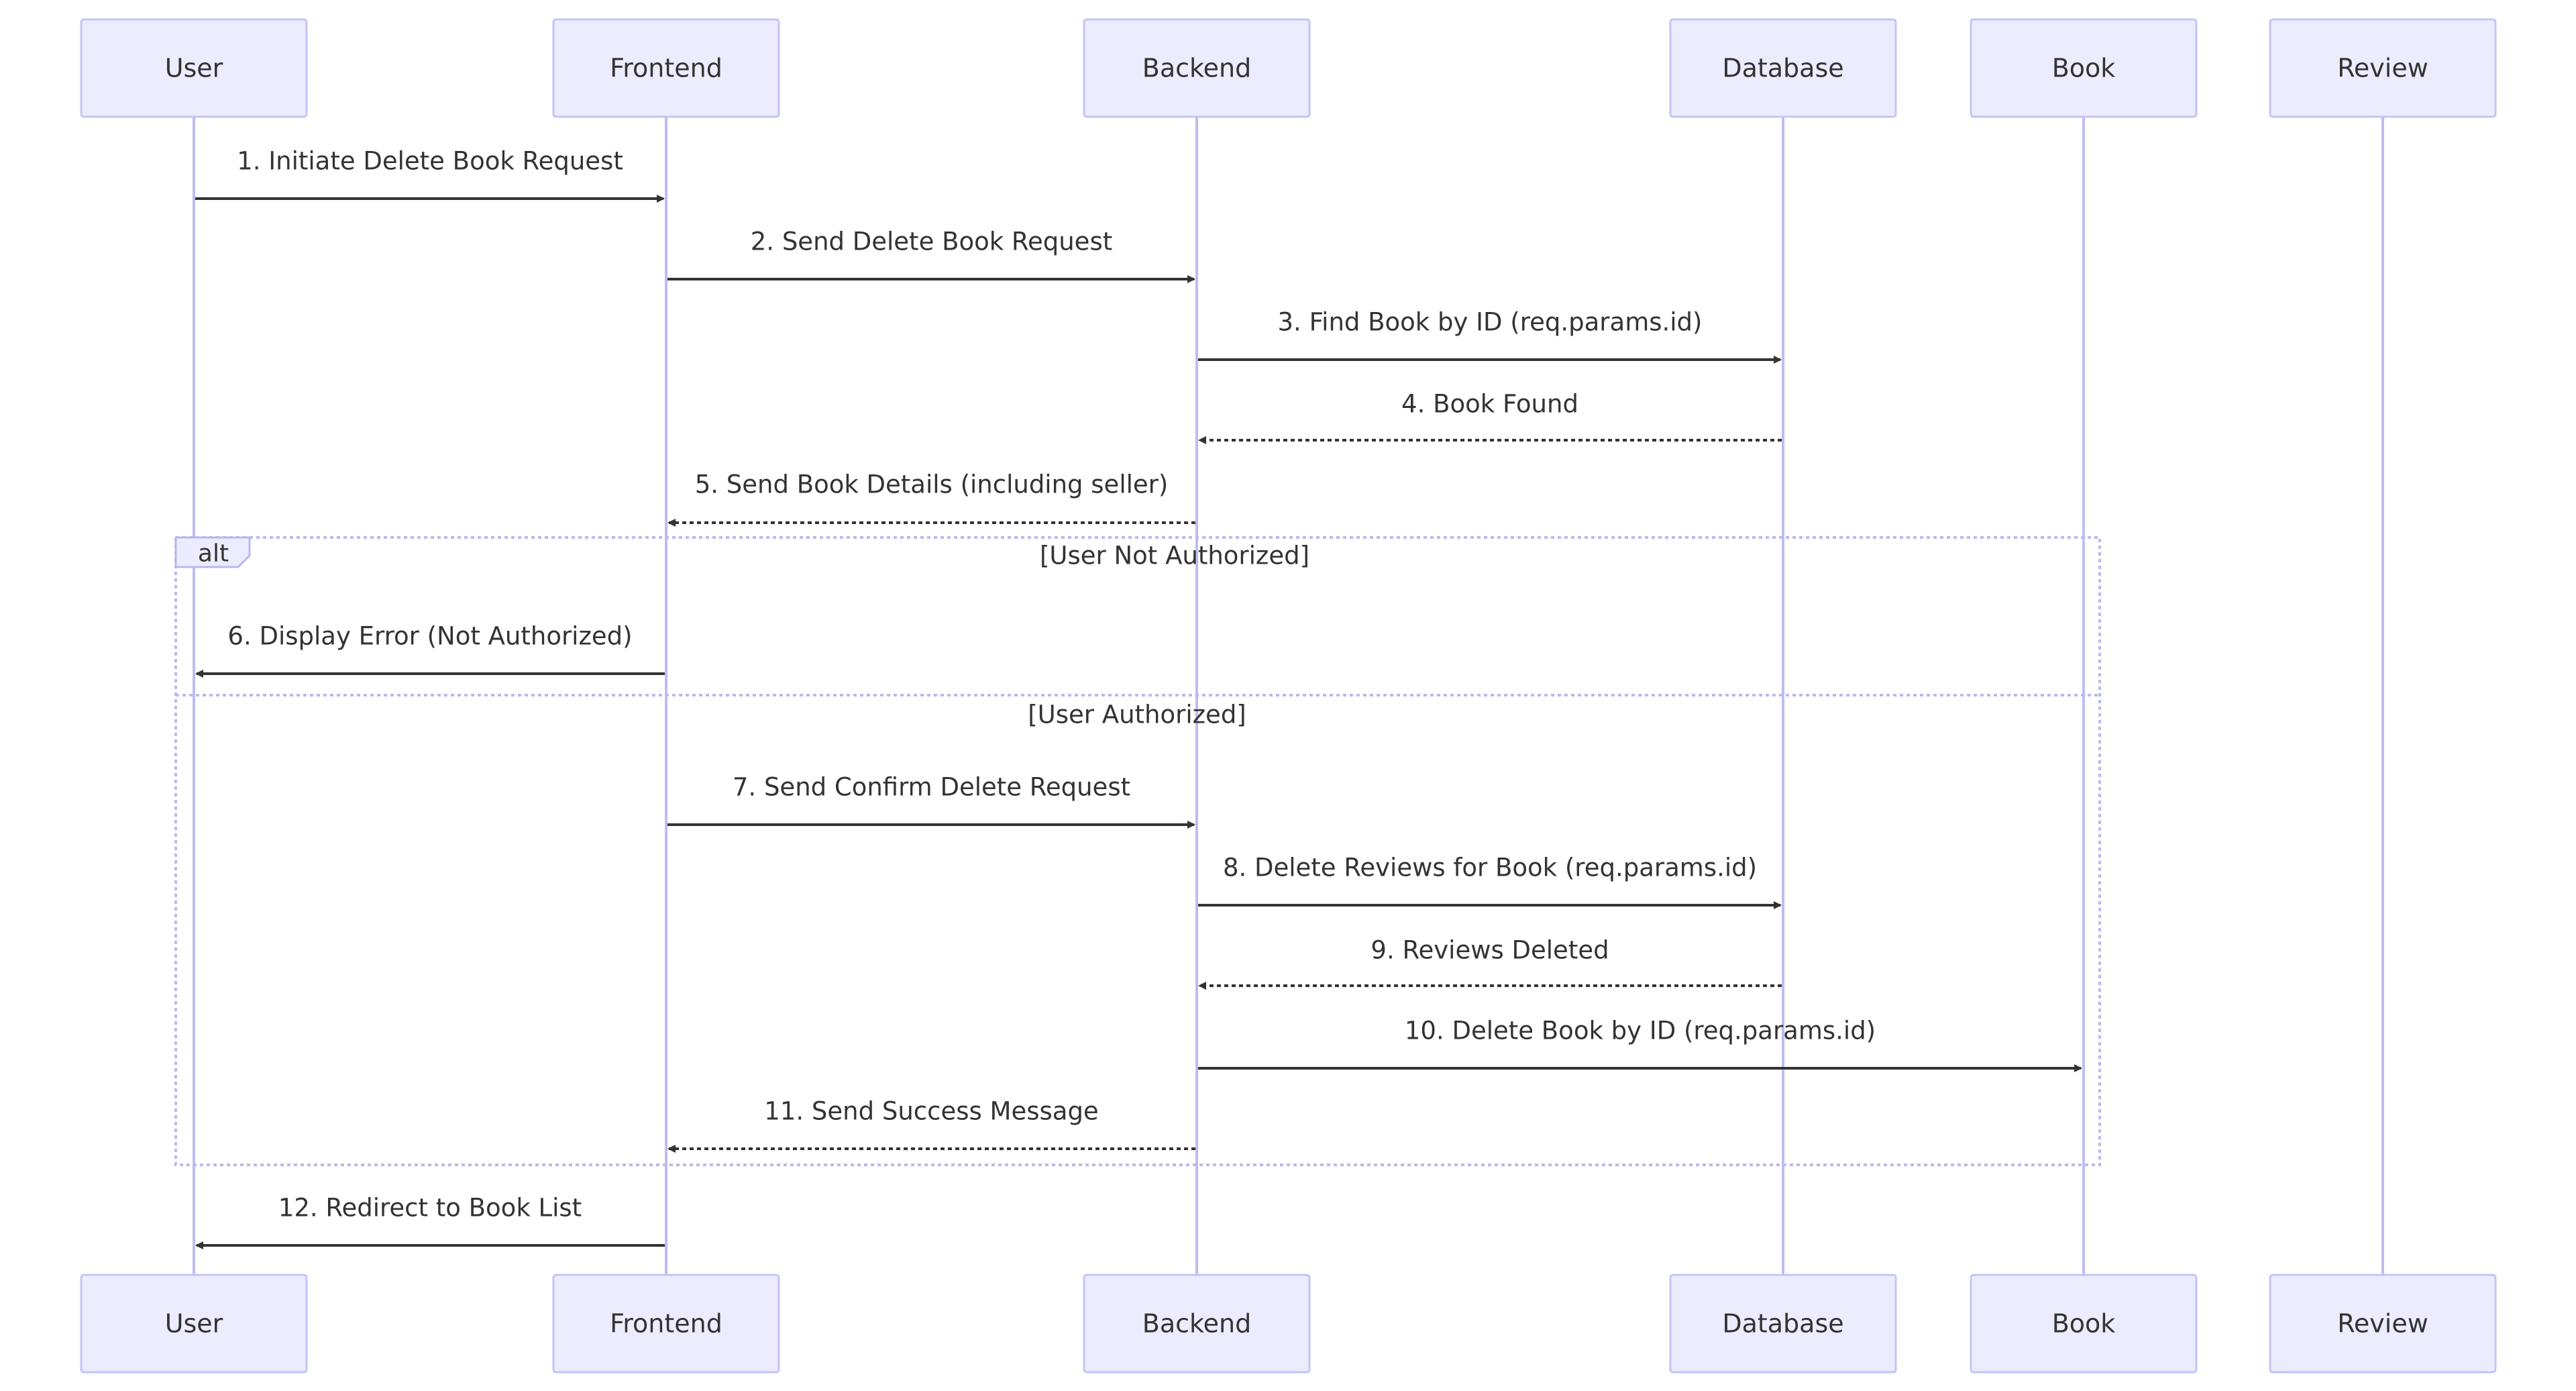 This screenshot has height=1391, width=2576. I want to click on actor-frontend-bottom: Frontend, so click(666, 1324).